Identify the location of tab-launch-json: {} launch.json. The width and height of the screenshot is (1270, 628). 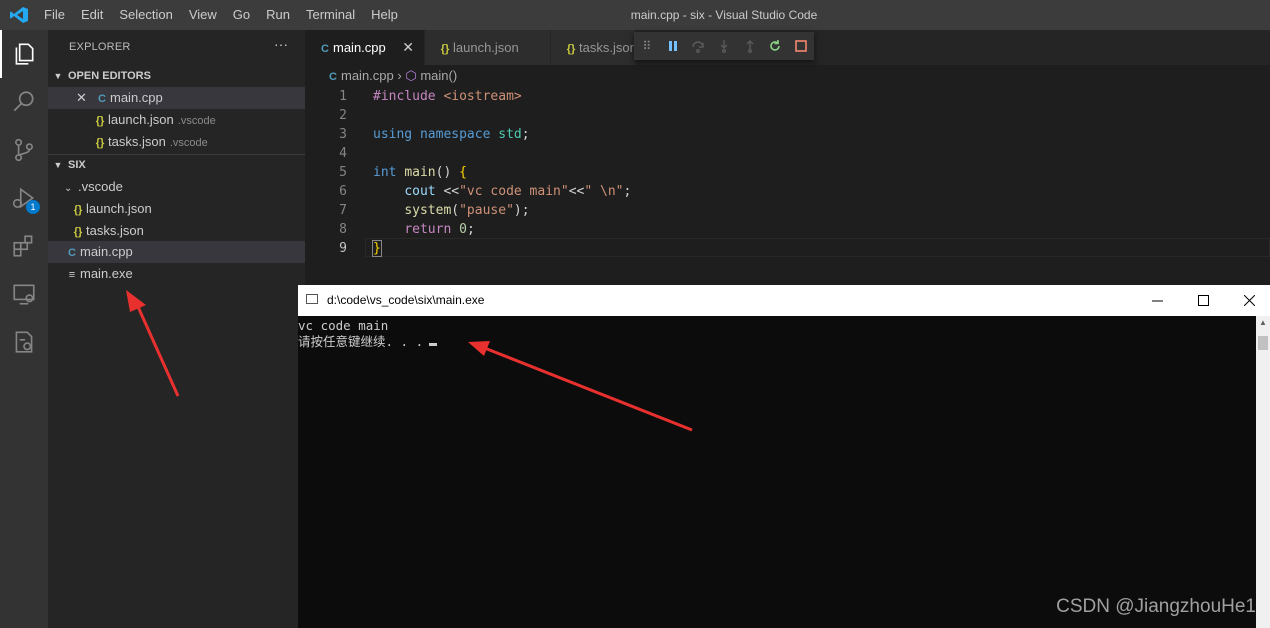
(487, 47).